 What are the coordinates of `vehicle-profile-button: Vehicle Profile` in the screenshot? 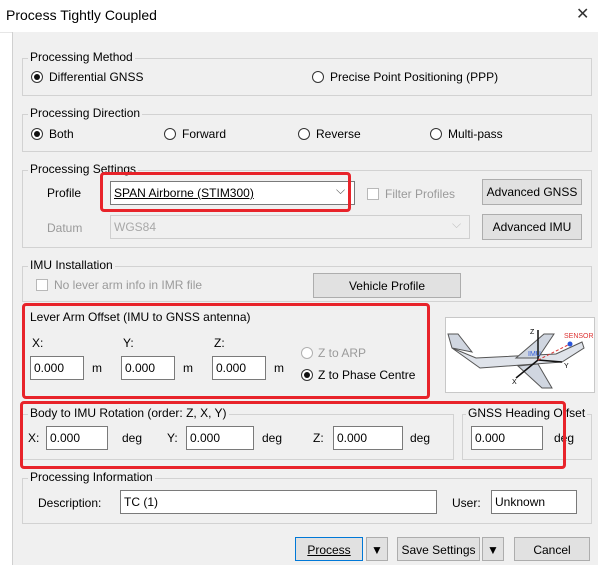 It's located at (387, 285).